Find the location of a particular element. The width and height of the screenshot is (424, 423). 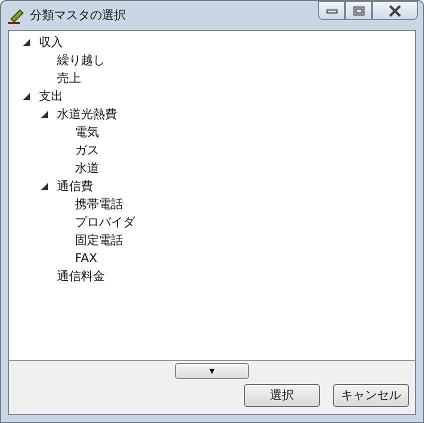

maximize-button is located at coordinates (358, 10).